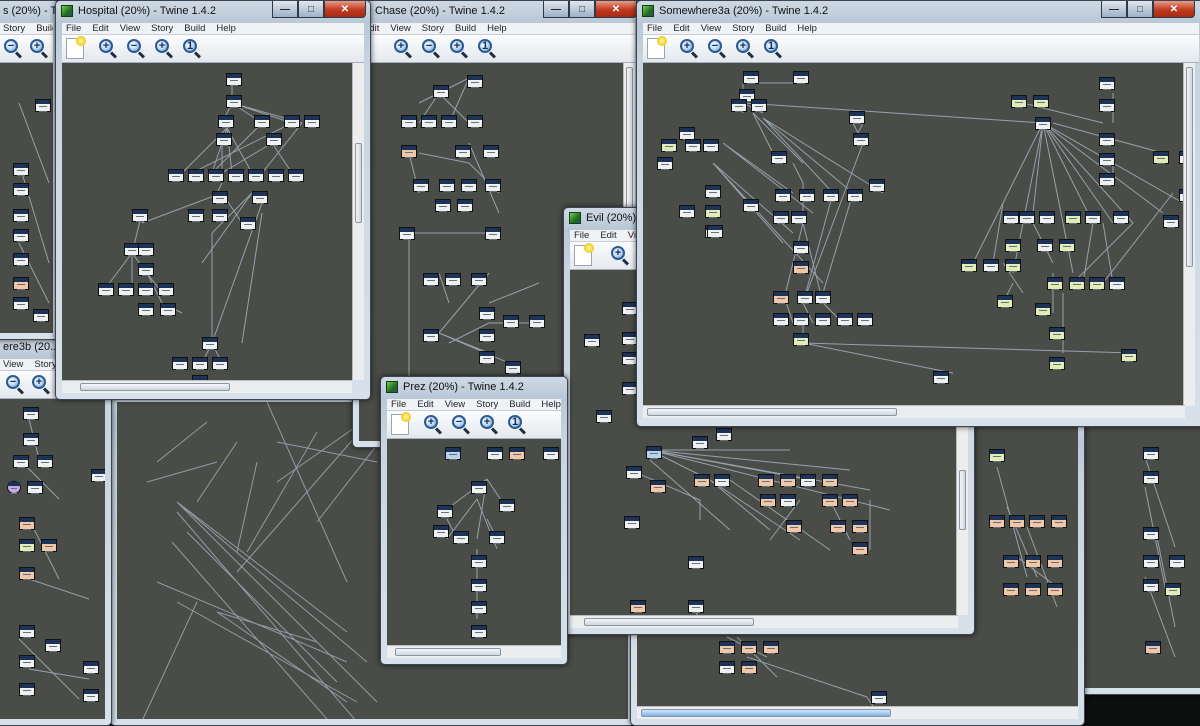  What do you see at coordinates (497, 12) in the screenshot?
I see `title-bar: Chase (20%) - Twine 1.4.2 — □ ✕` at bounding box center [497, 12].